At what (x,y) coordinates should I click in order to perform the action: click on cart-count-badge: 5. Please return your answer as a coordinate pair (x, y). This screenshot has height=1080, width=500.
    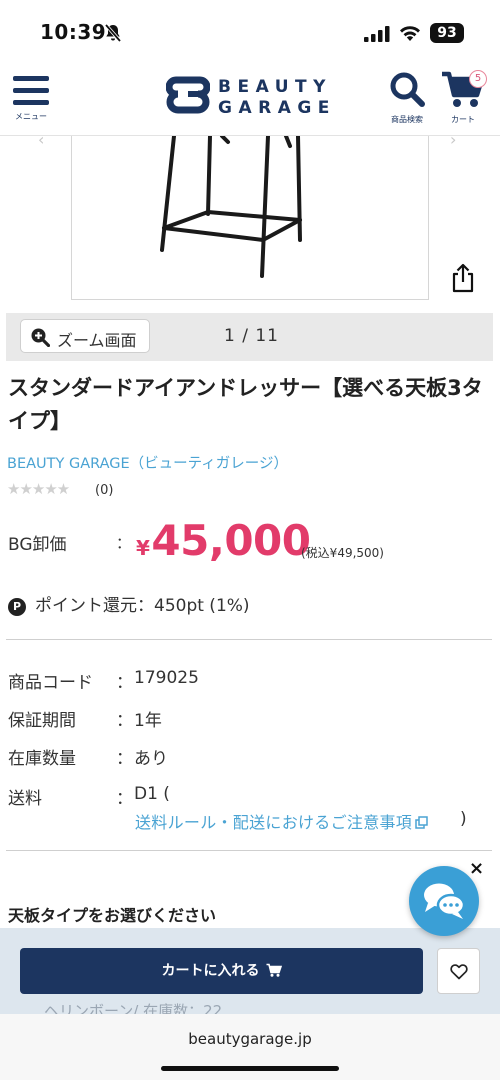
    Looking at the image, I should click on (478, 79).